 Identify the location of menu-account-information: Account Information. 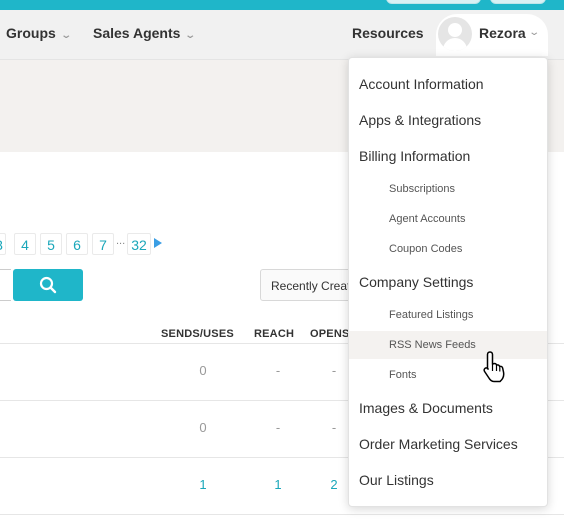
(448, 84).